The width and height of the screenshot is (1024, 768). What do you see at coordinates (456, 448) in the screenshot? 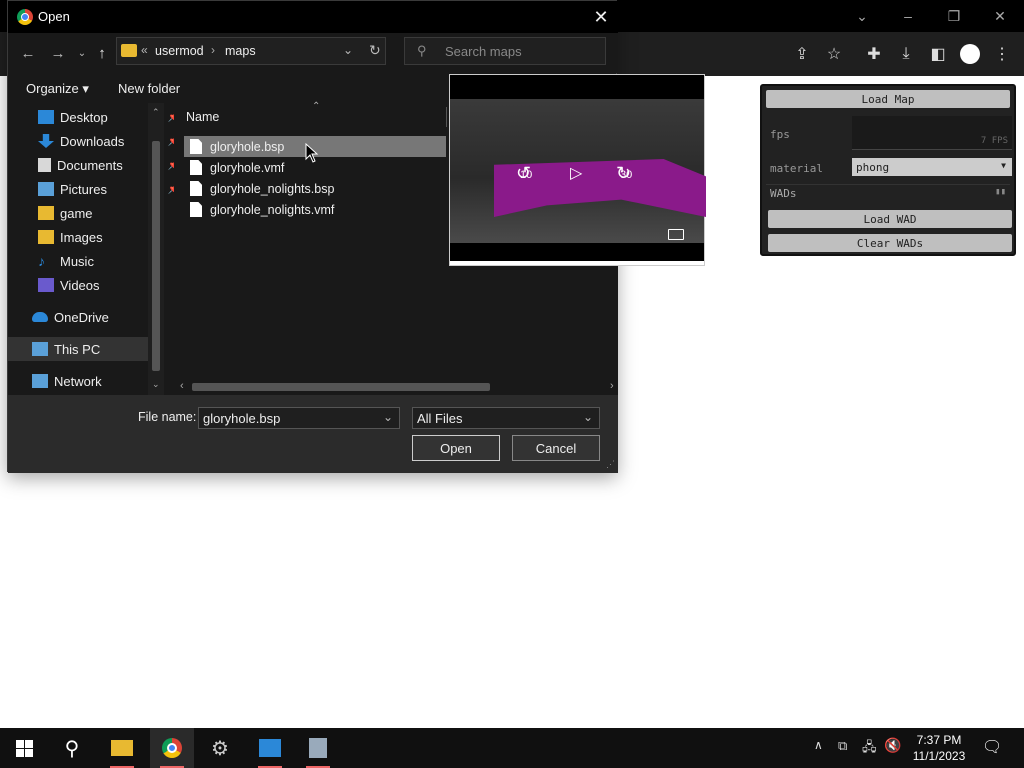
I see `open-button: Open` at bounding box center [456, 448].